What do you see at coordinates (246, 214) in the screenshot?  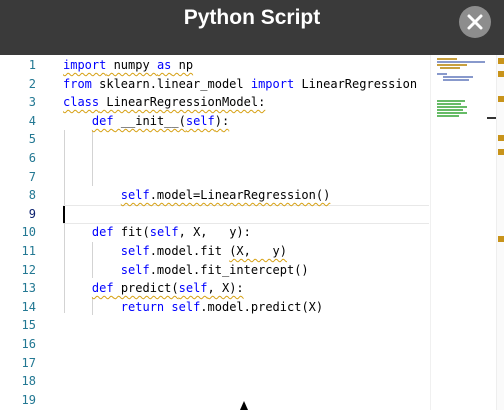 I see `current-line-highlight` at bounding box center [246, 214].